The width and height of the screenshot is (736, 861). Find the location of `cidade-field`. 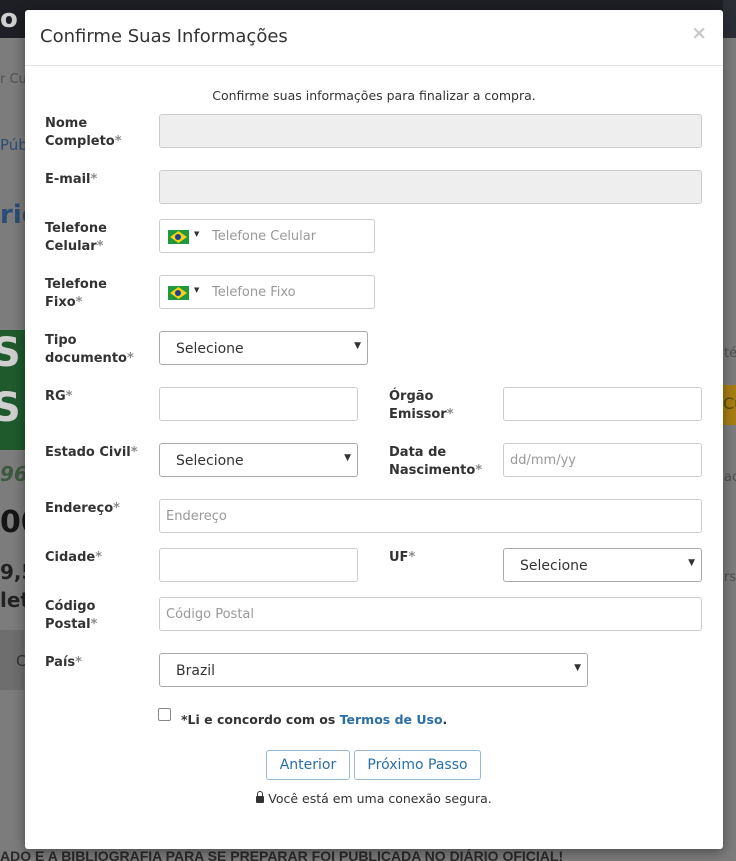

cidade-field is located at coordinates (258, 565).